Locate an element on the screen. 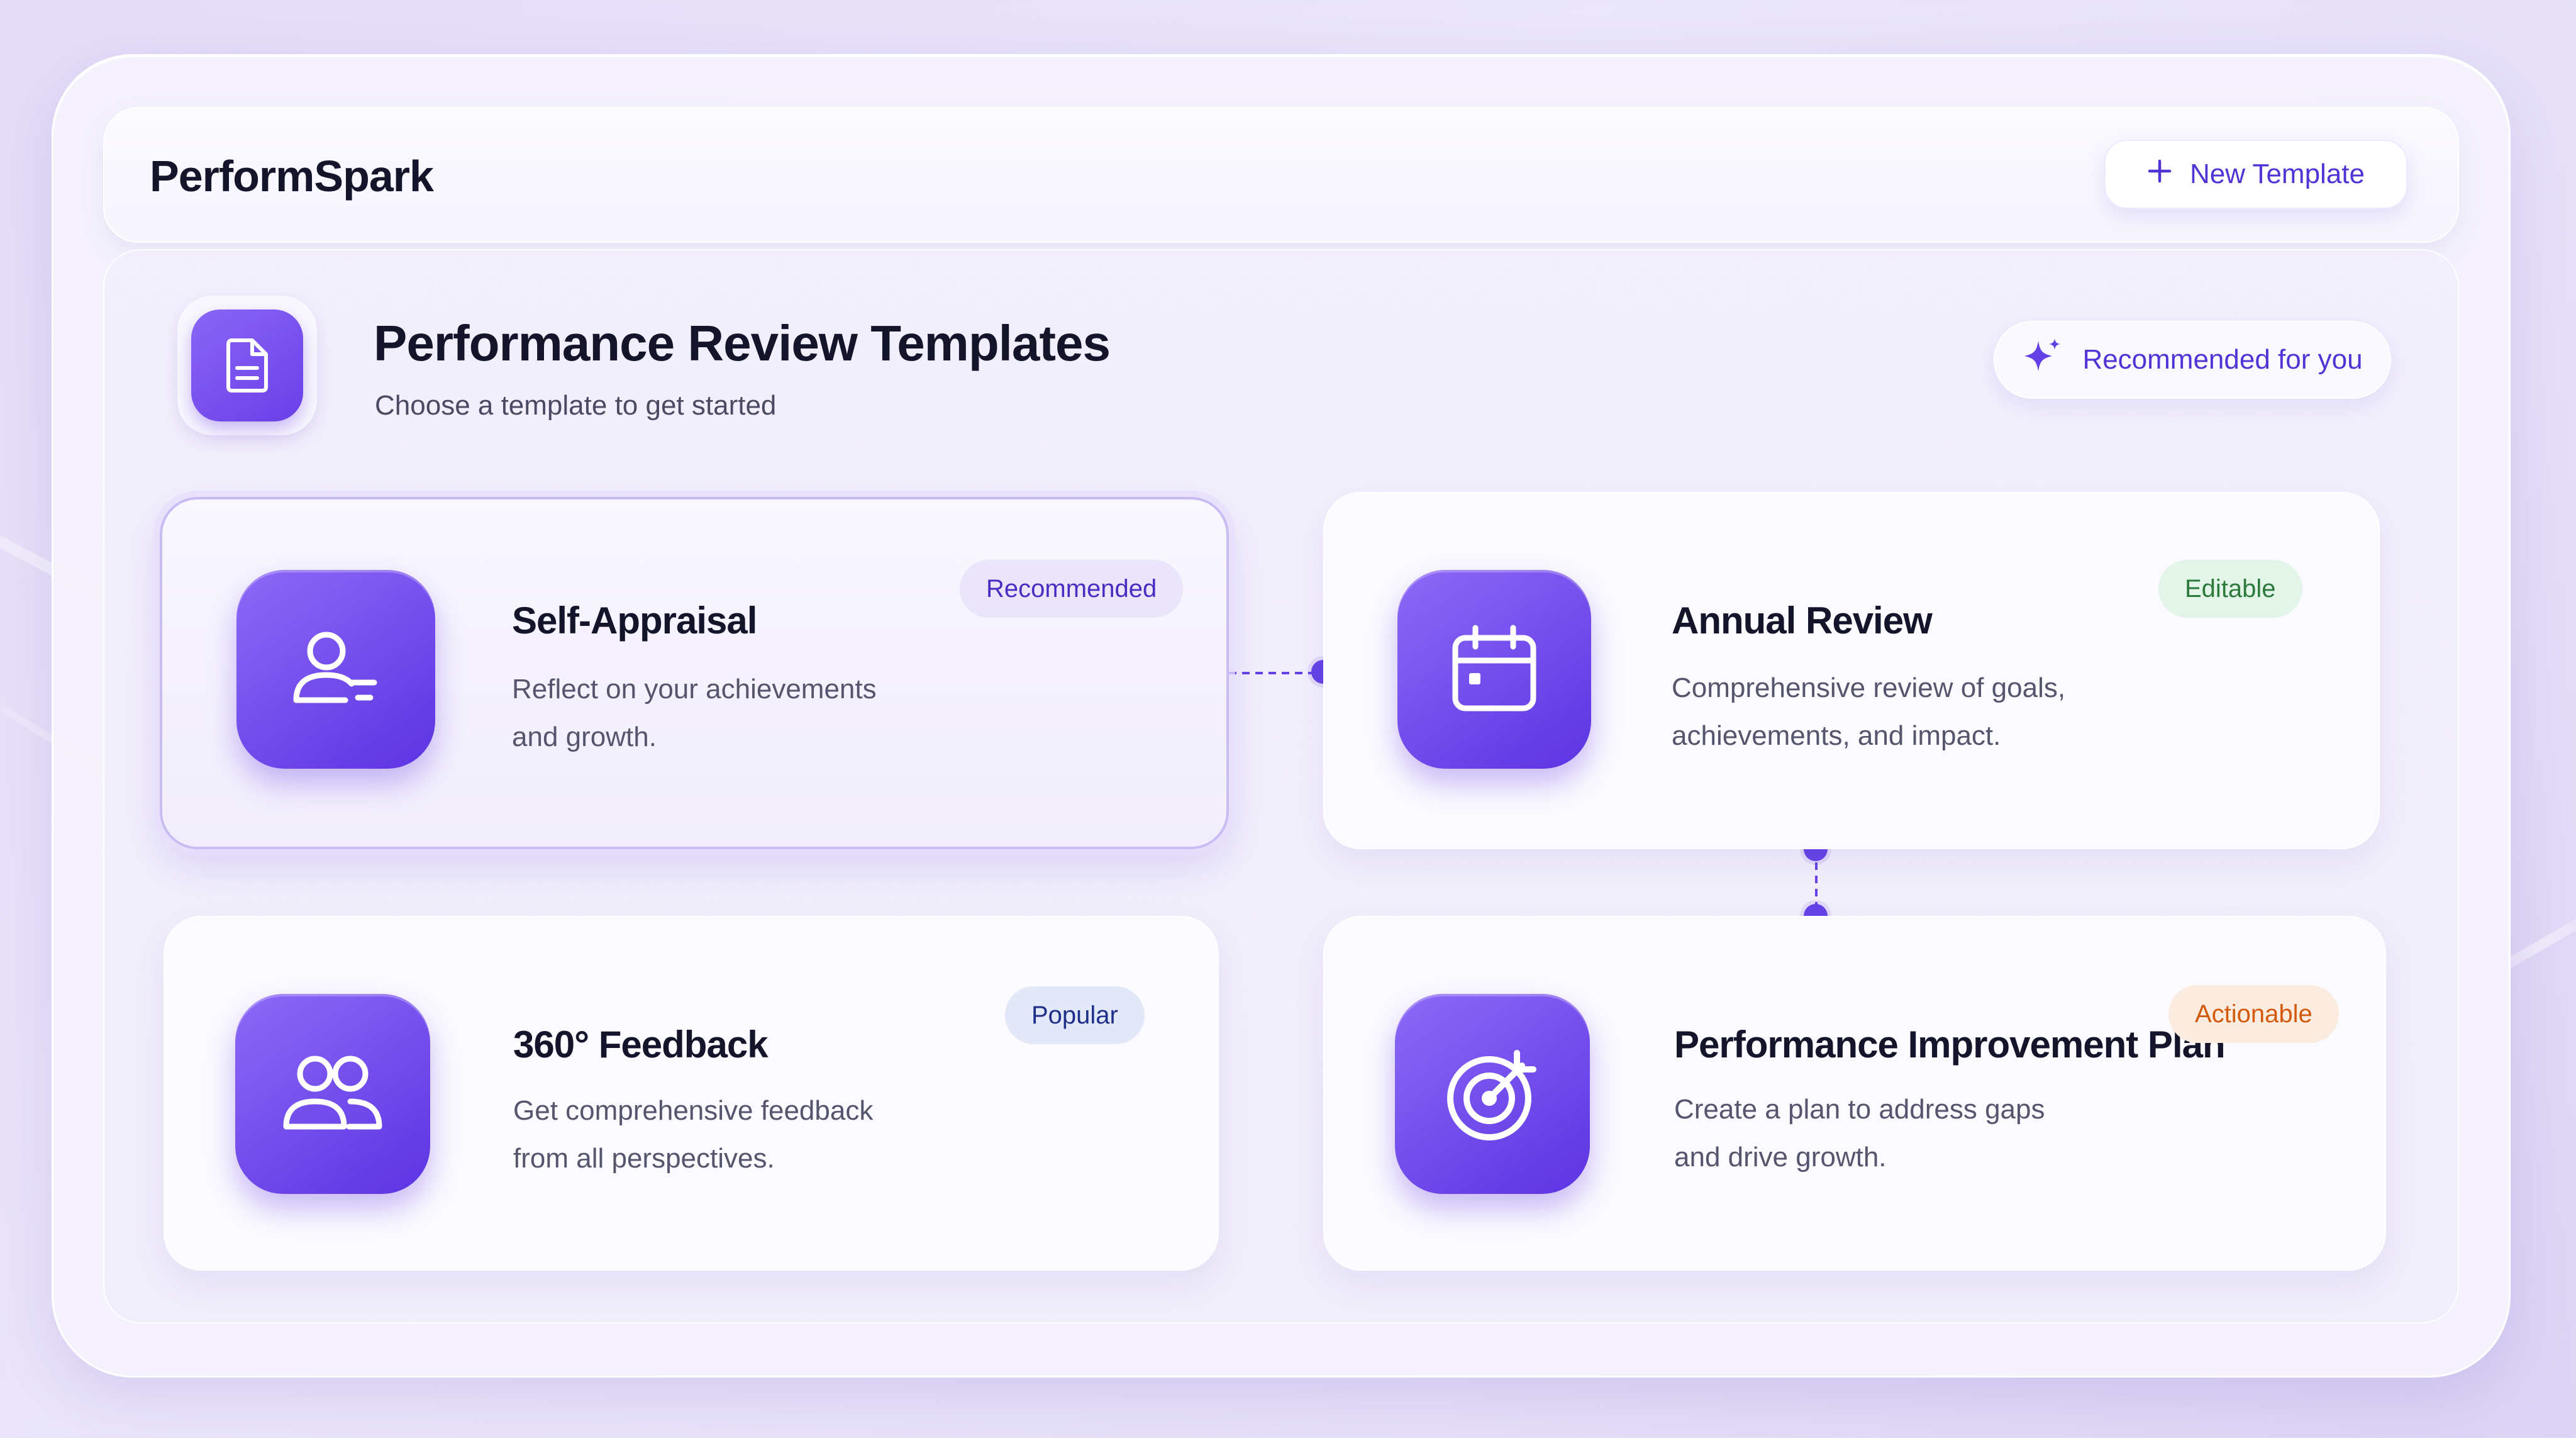 Image resolution: width=2576 pixels, height=1438 pixels. recommended-for-you-label: Recommended for you is located at coordinates (2222, 359).